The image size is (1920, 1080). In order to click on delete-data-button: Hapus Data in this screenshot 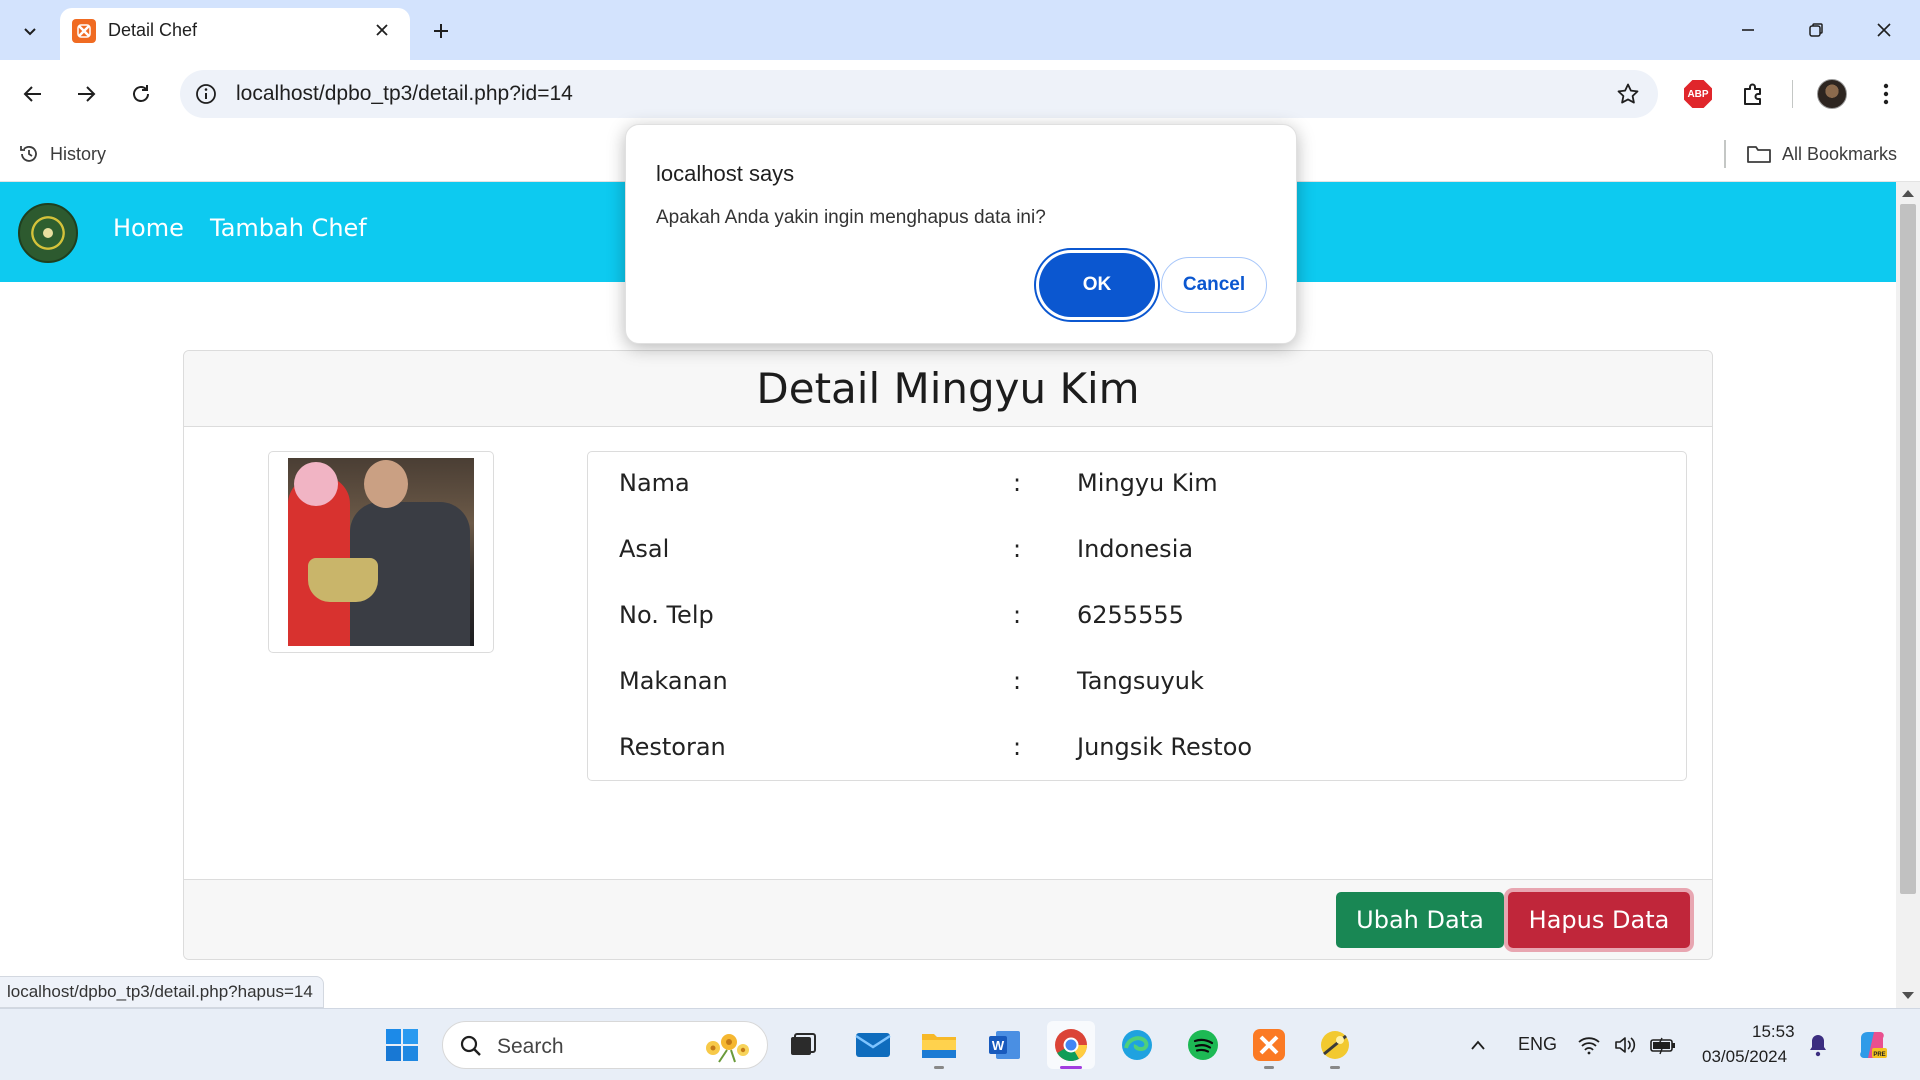, I will do `click(1599, 920)`.